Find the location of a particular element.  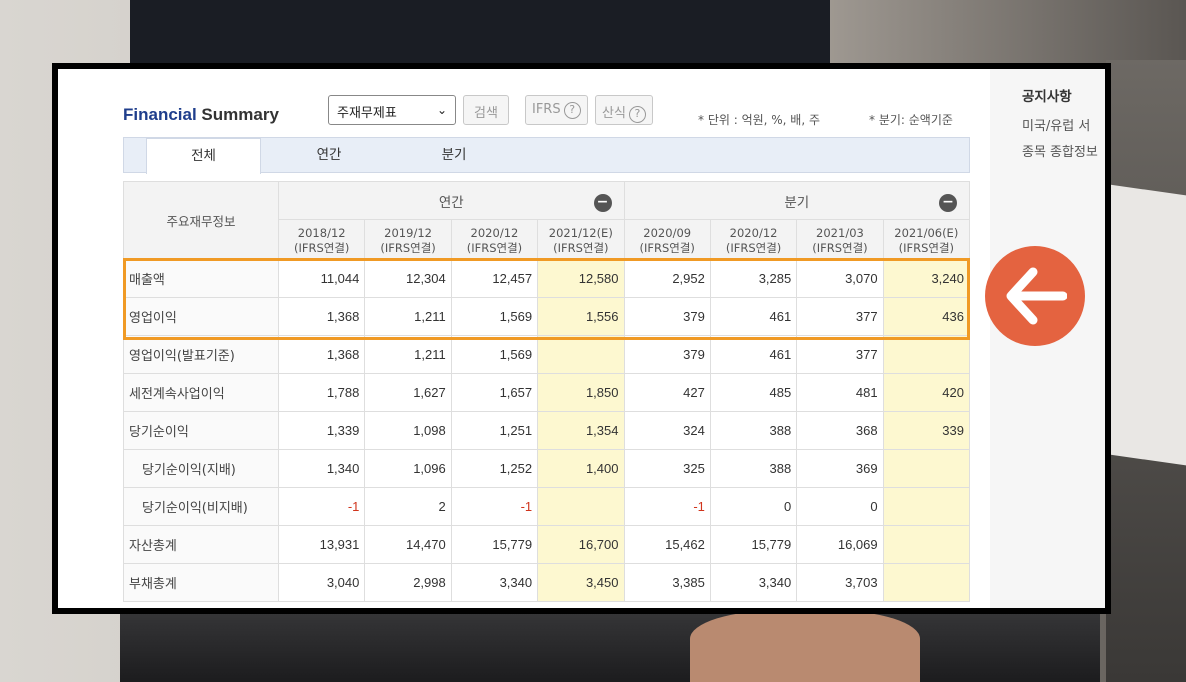

table-cell: 2 is located at coordinates (408, 506).